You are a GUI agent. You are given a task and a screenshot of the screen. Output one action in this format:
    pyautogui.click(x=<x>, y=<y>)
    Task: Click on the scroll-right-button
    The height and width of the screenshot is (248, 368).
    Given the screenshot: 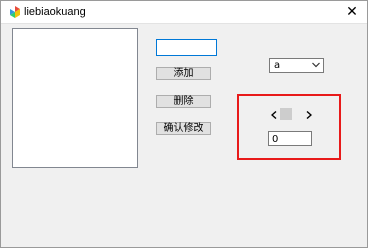 What is the action you would take?
    pyautogui.click(x=309, y=114)
    